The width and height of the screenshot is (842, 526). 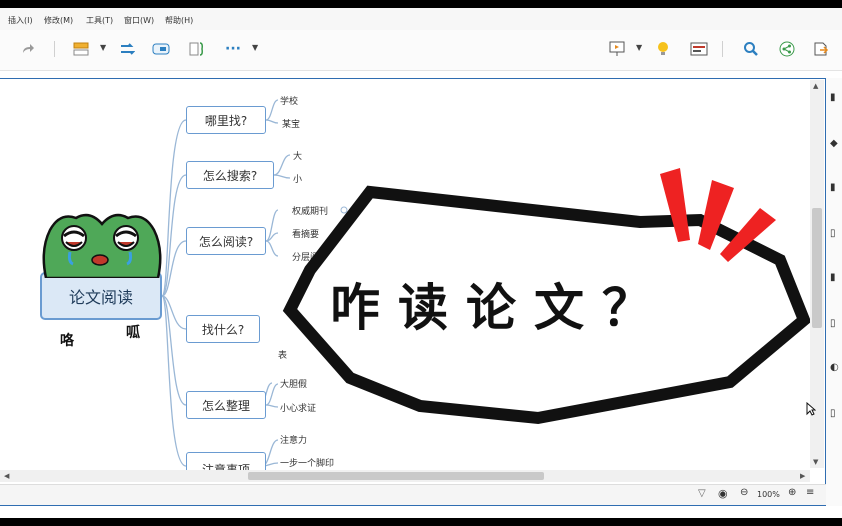 What do you see at coordinates (223, 329) in the screenshot?
I see `topic-what-to-find: 找什么?` at bounding box center [223, 329].